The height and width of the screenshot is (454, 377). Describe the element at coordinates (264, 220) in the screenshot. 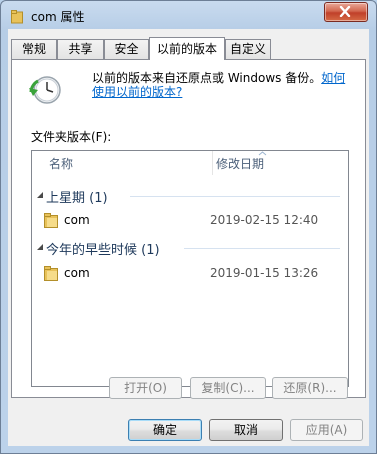

I see `version-date: 2019-02-15 12:40` at that location.